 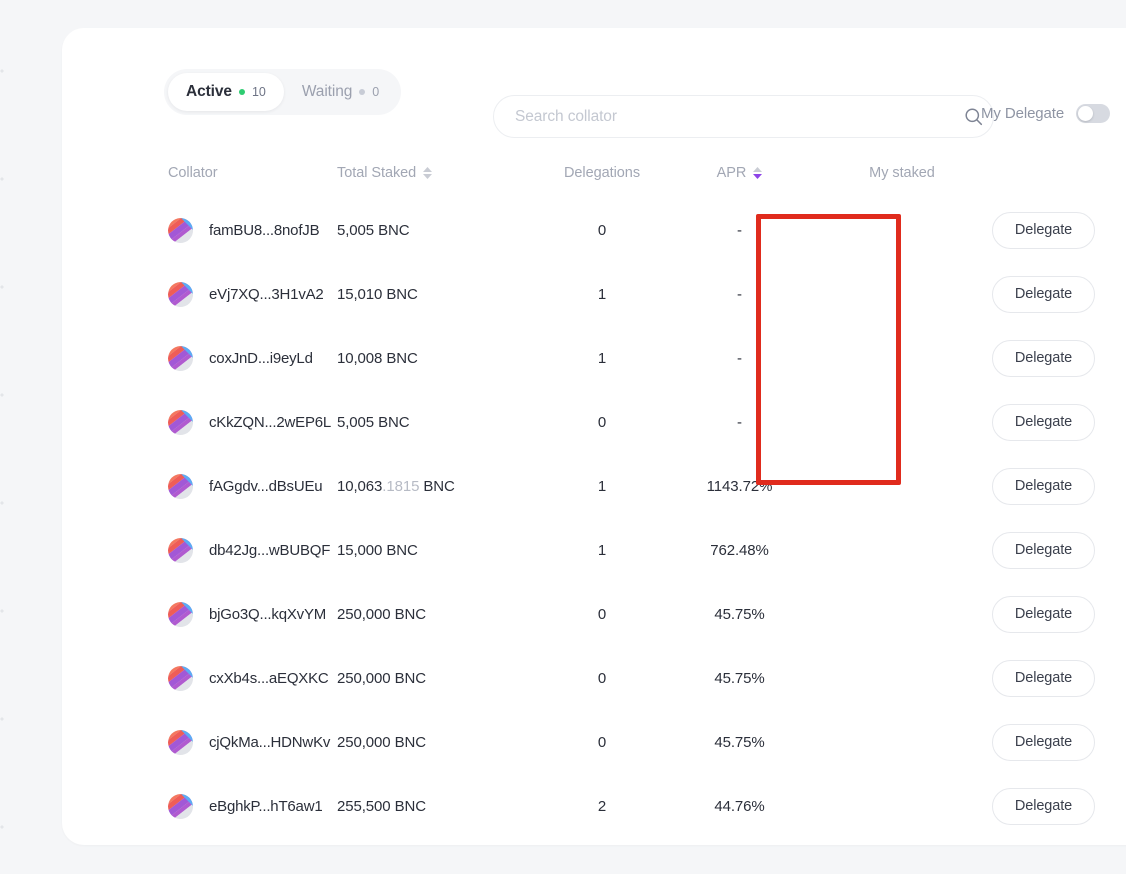 What do you see at coordinates (362, 92) in the screenshot?
I see `tab-waiting-status-dot` at bounding box center [362, 92].